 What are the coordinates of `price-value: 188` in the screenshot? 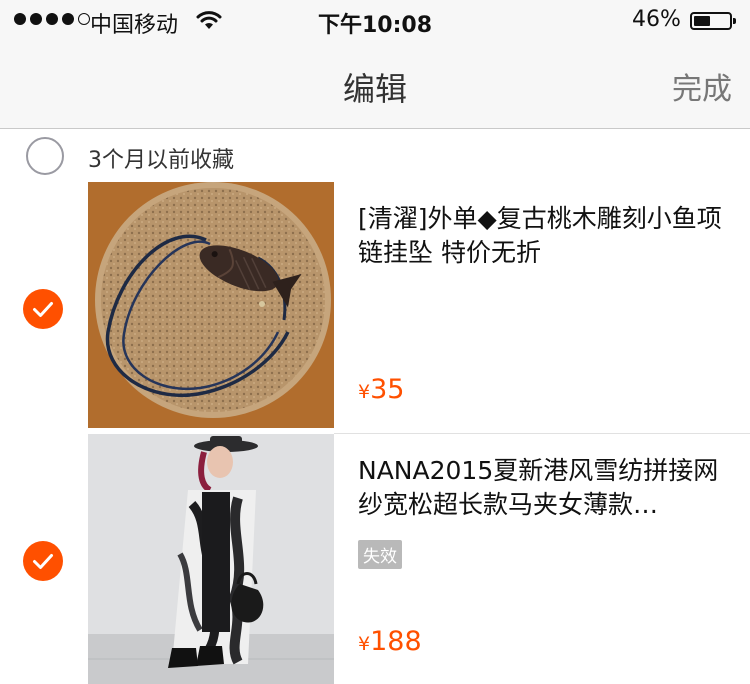 It's located at (396, 641).